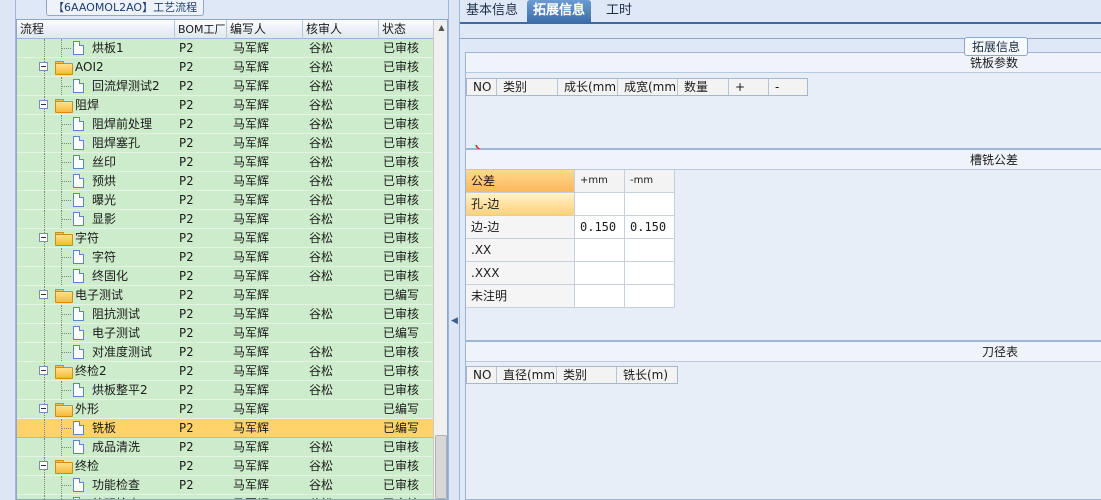 The height and width of the screenshot is (500, 1101). I want to click on tree-row: 阻焊前处理 P2 马军辉 谷松 已审核, so click(225, 124).